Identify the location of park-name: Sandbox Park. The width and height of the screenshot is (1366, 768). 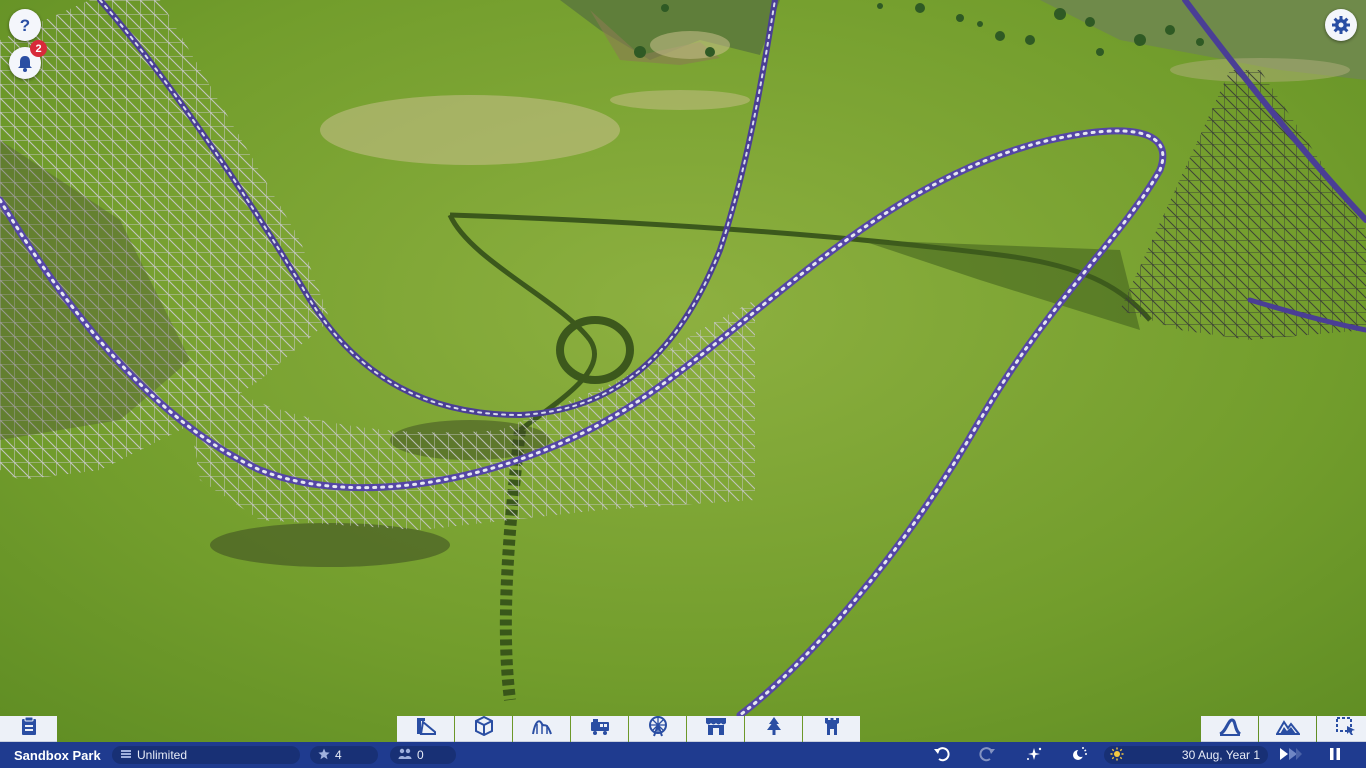
(57, 755).